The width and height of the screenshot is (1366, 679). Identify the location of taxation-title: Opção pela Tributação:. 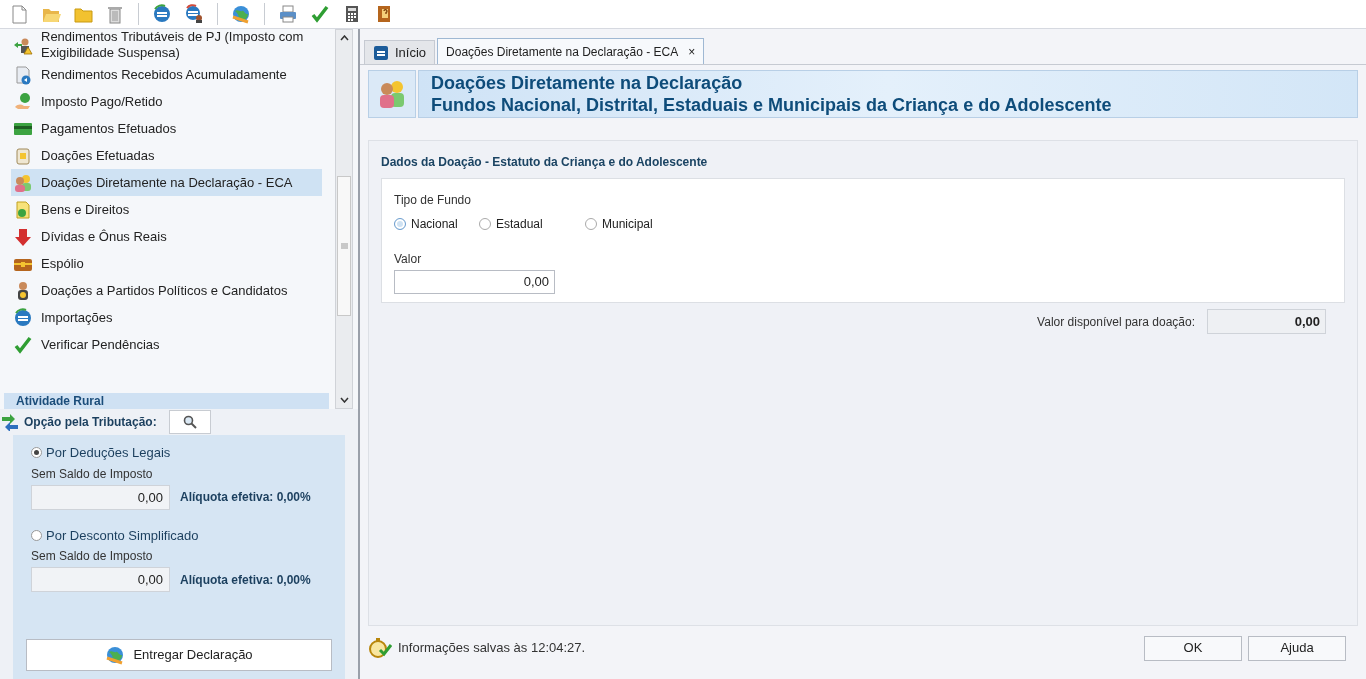
(90, 422).